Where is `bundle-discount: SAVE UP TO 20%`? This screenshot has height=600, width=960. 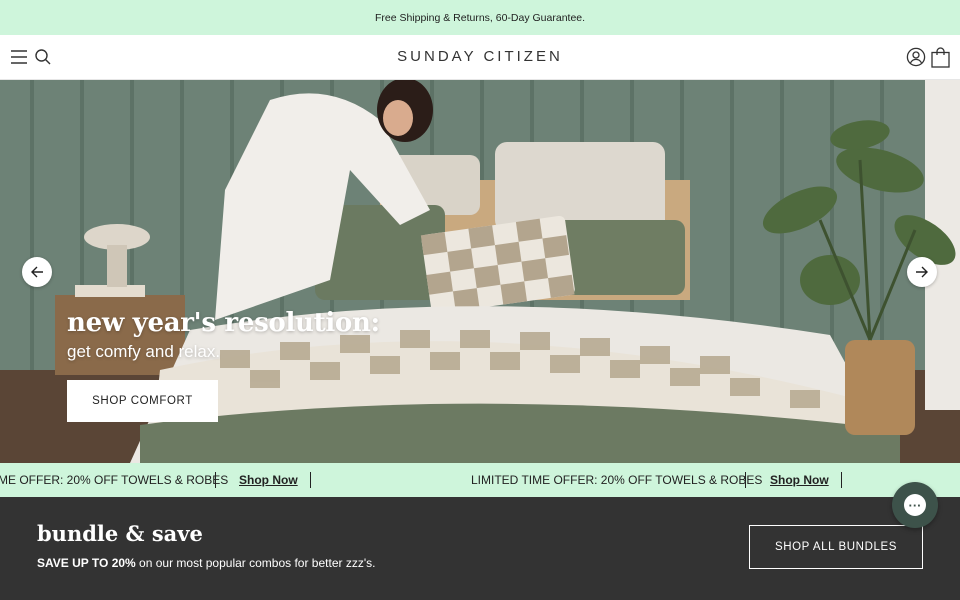
bundle-discount: SAVE UP TO 20% is located at coordinates (86, 563).